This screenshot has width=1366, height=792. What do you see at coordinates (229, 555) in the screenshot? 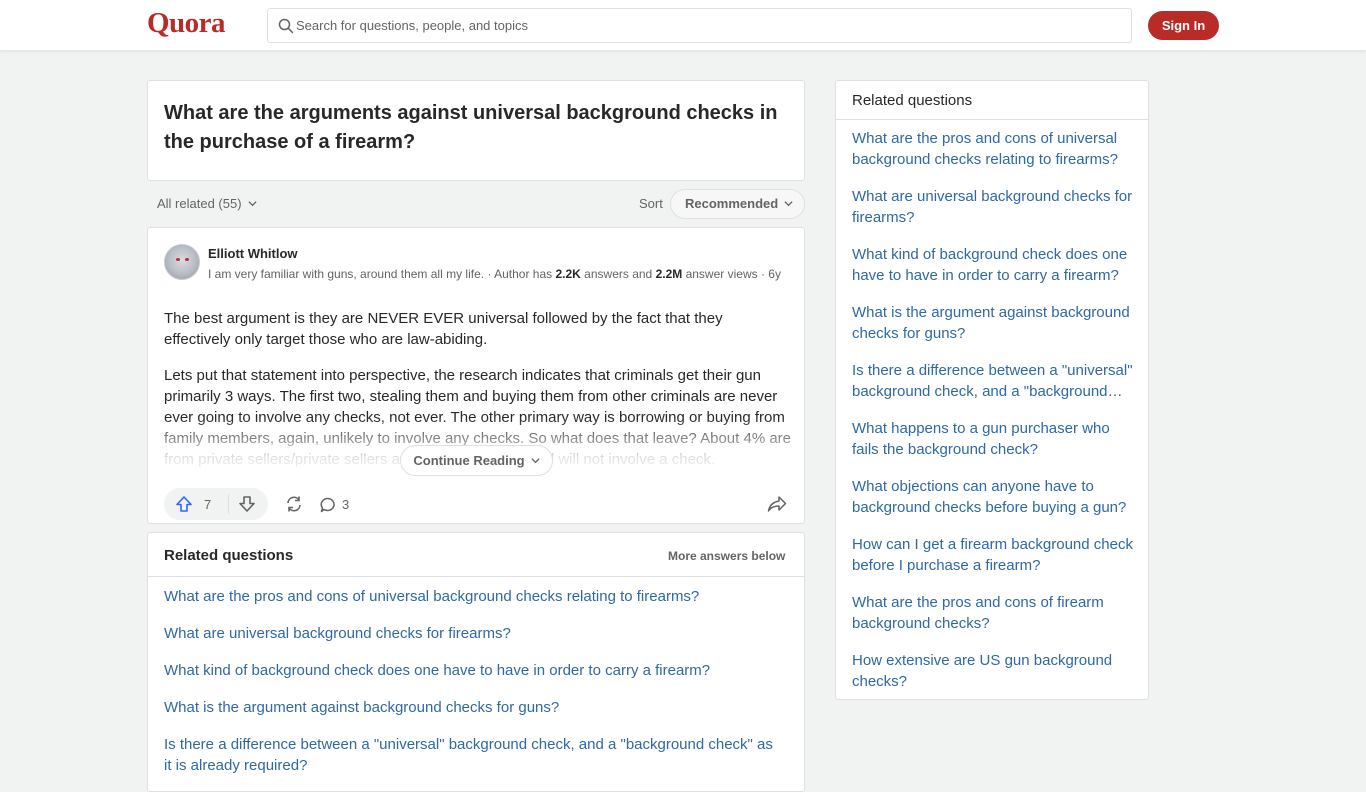
I see `related-questions-title: Related questions` at bounding box center [229, 555].